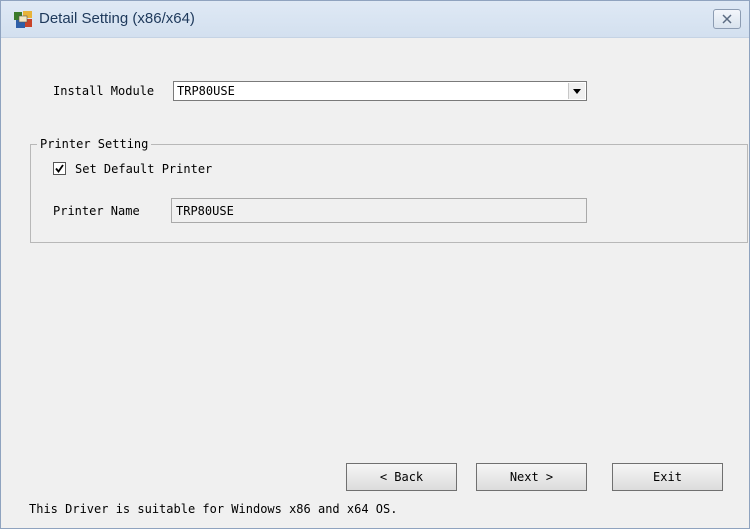  I want to click on dropdown-arrow-button, so click(576, 91).